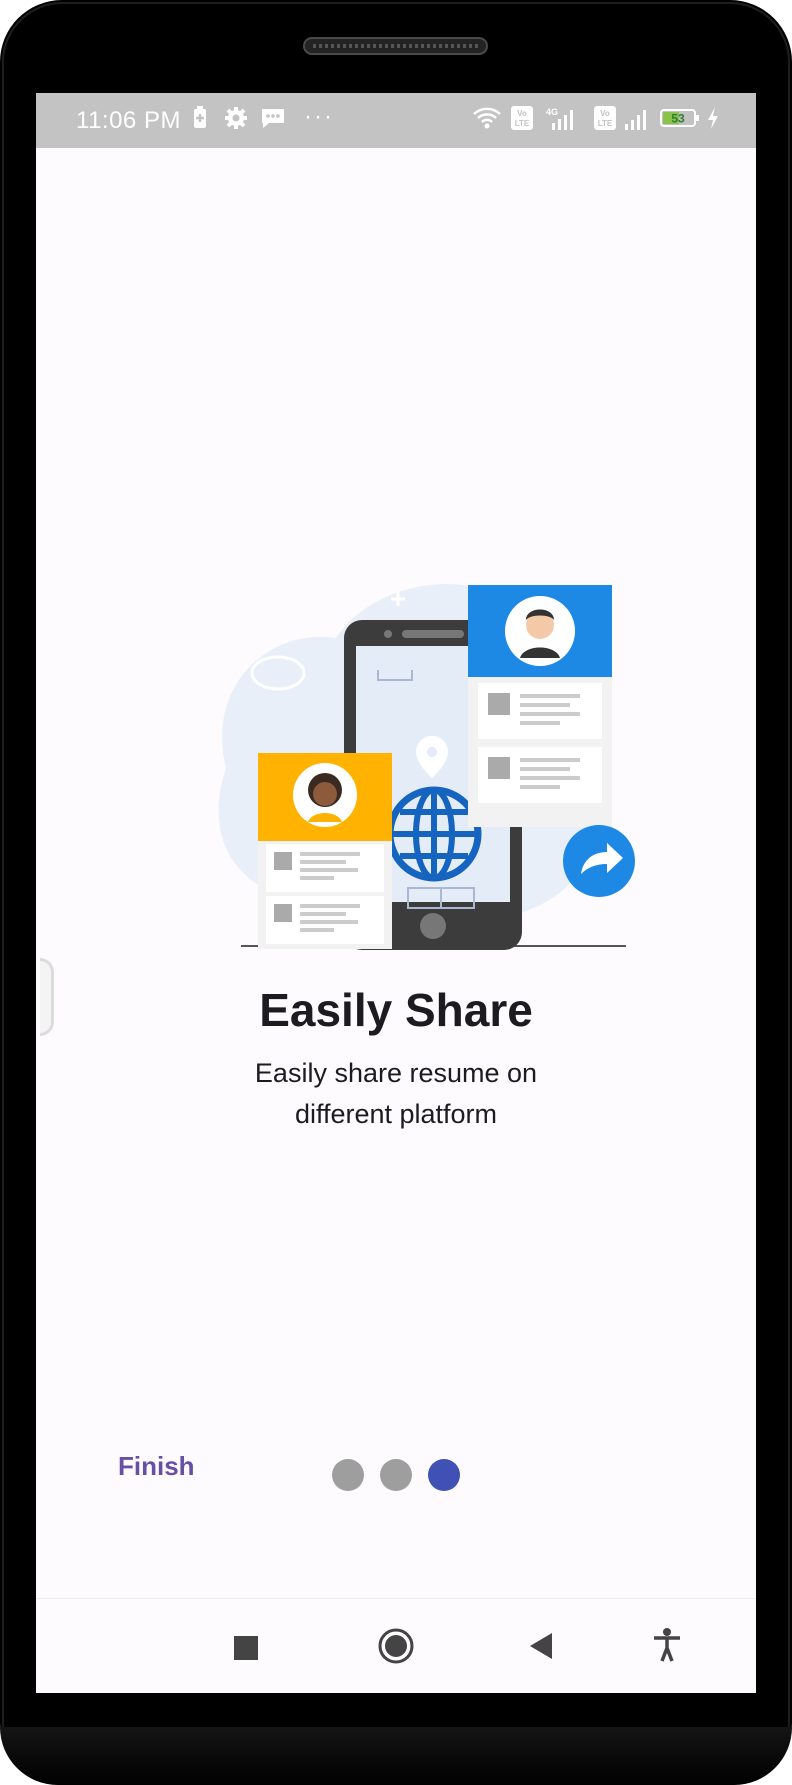 This screenshot has width=792, height=1785. Describe the element at coordinates (396, 1114) in the screenshot. I see `subtitle-line-2: different platform` at that location.